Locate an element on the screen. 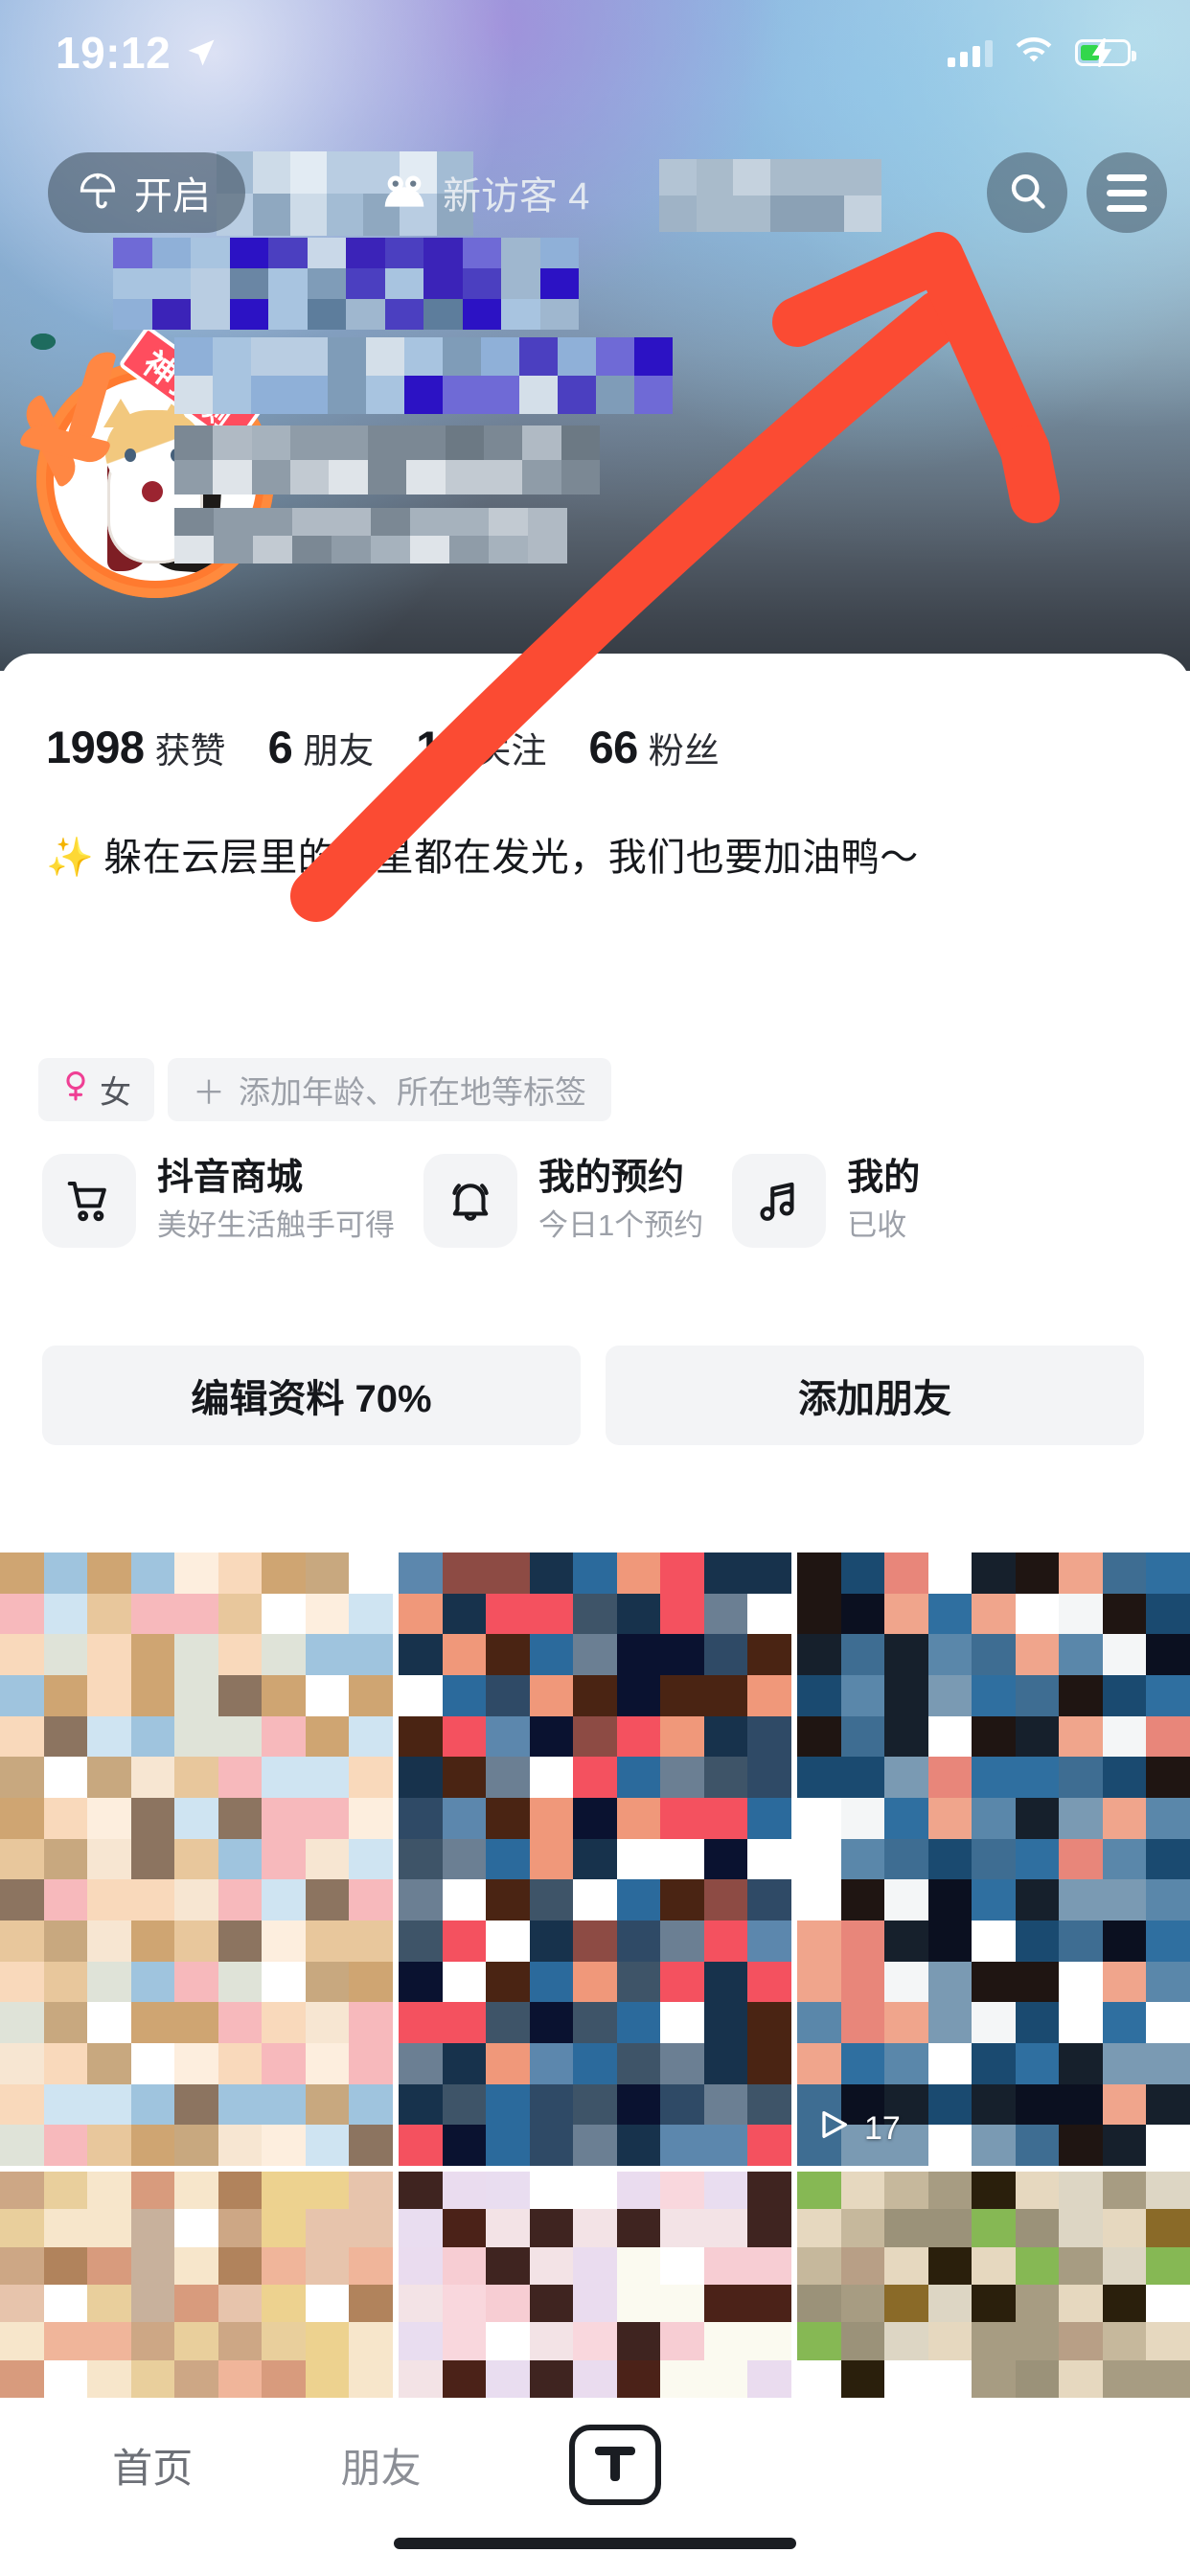  stat-friends: 6 朋友 is located at coordinates (321, 747).